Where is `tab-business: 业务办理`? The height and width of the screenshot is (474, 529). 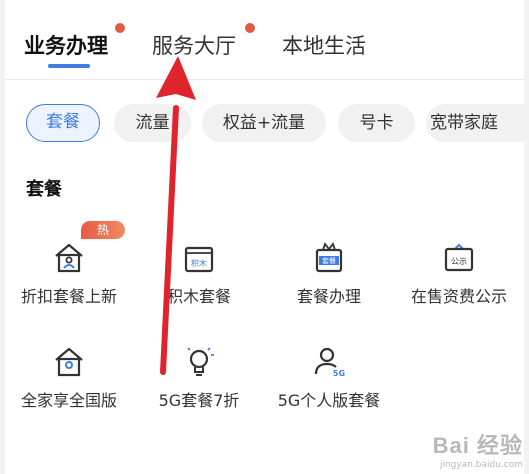
tab-business: 业务办理 is located at coordinates (66, 45).